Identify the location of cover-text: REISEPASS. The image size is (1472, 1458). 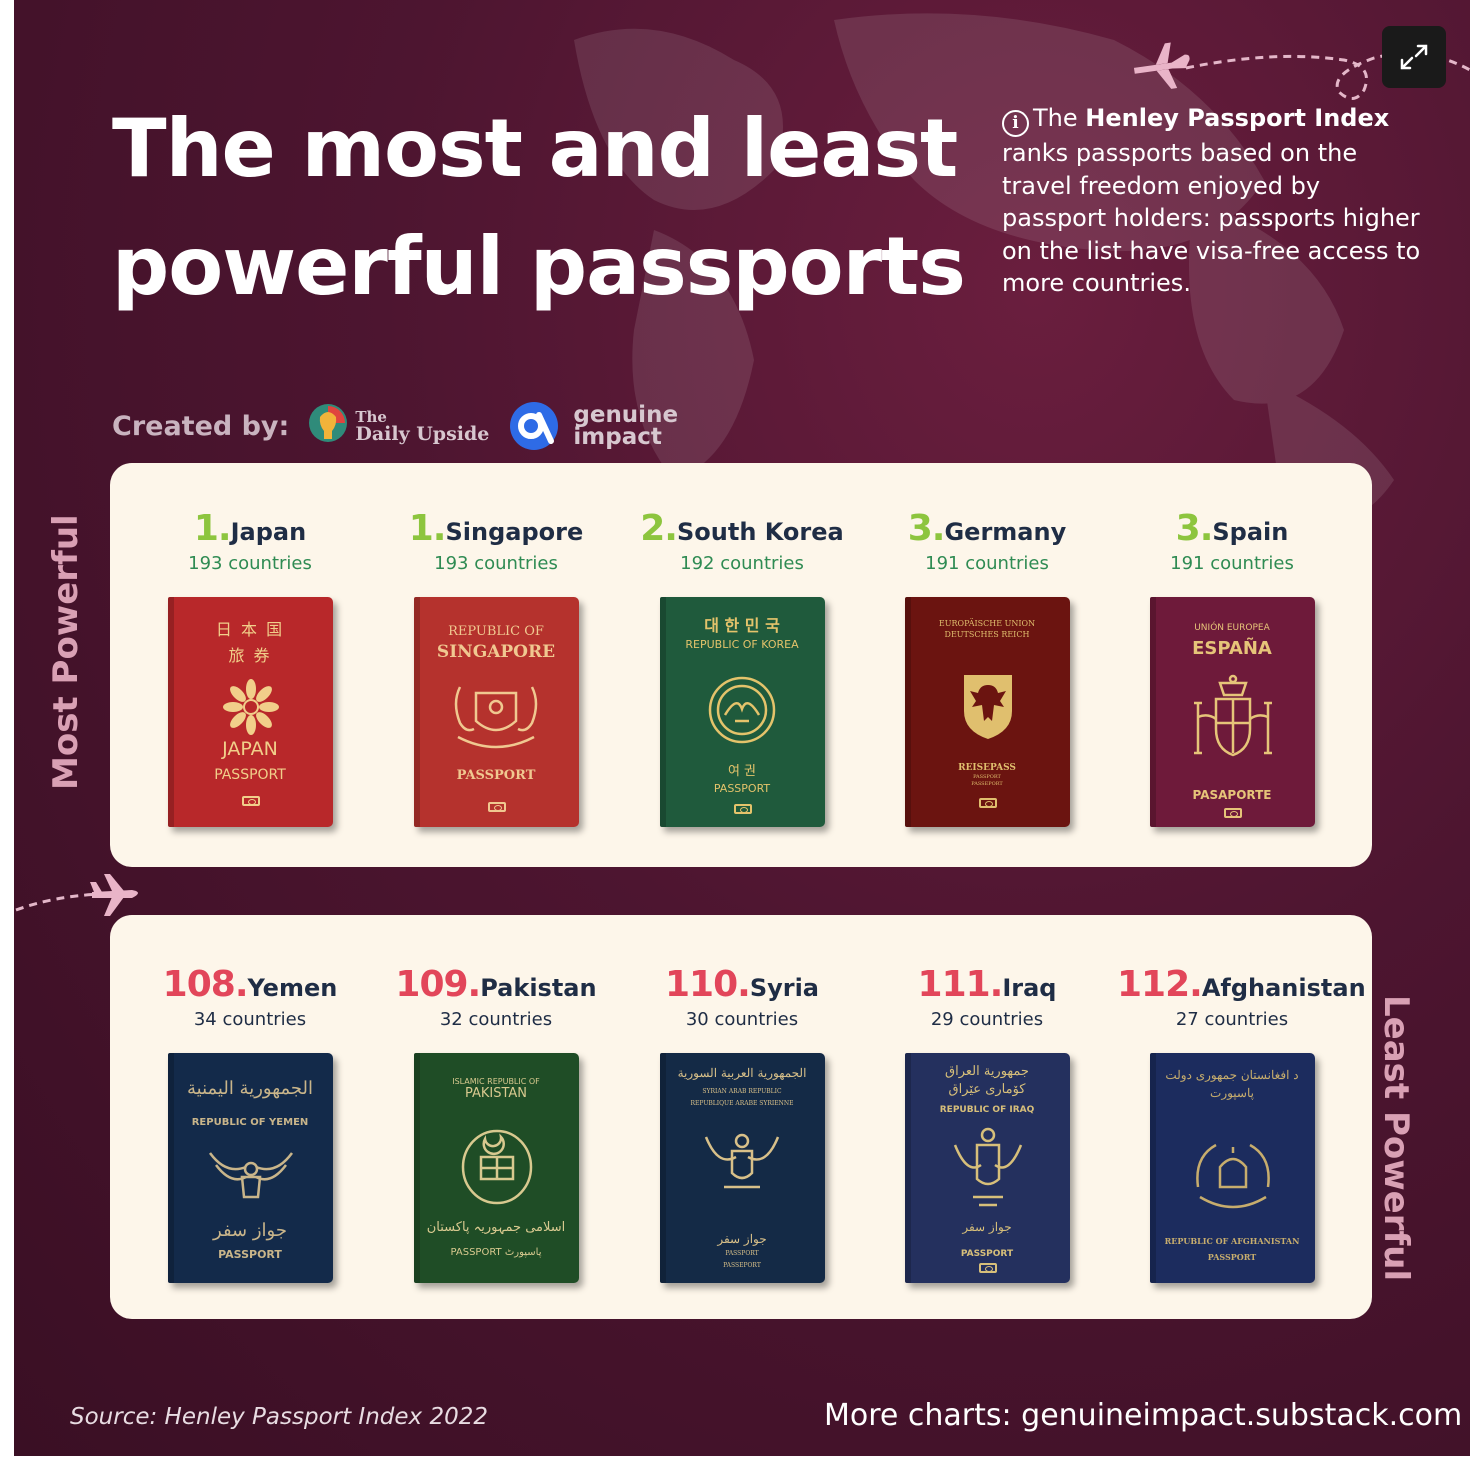
(987, 768).